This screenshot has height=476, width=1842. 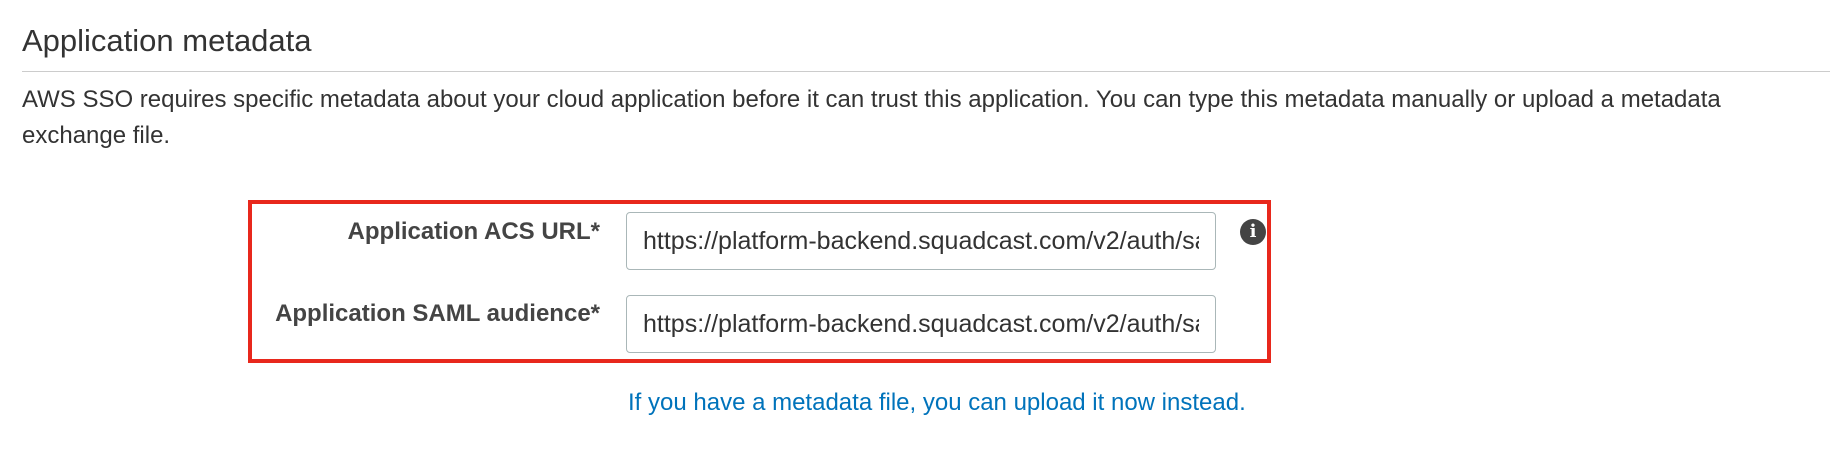 I want to click on section-title: Application metadata, so click(x=167, y=40).